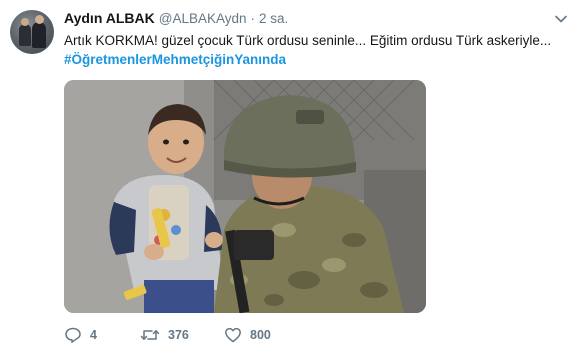 The width and height of the screenshot is (580, 359). Describe the element at coordinates (561, 19) in the screenshot. I see `chevron-down-icon` at that location.